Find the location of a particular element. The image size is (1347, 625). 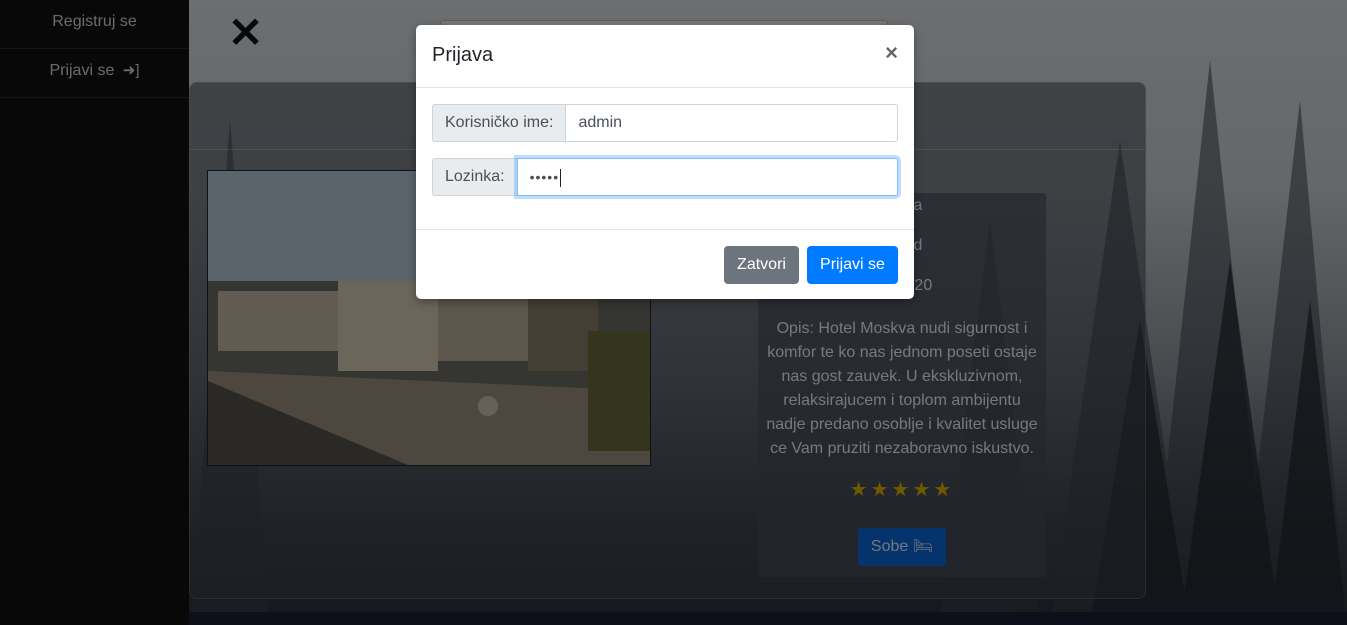

text-cursor is located at coordinates (561, 177).